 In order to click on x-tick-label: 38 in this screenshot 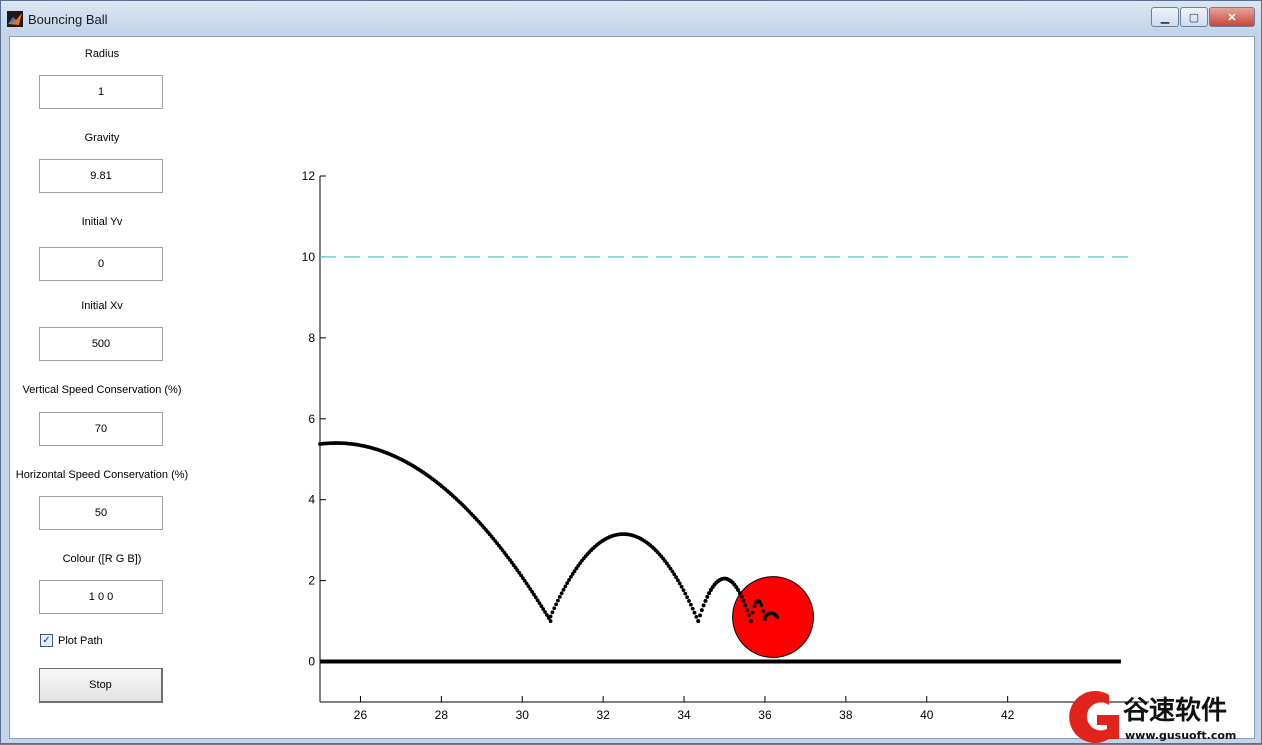, I will do `click(846, 715)`.